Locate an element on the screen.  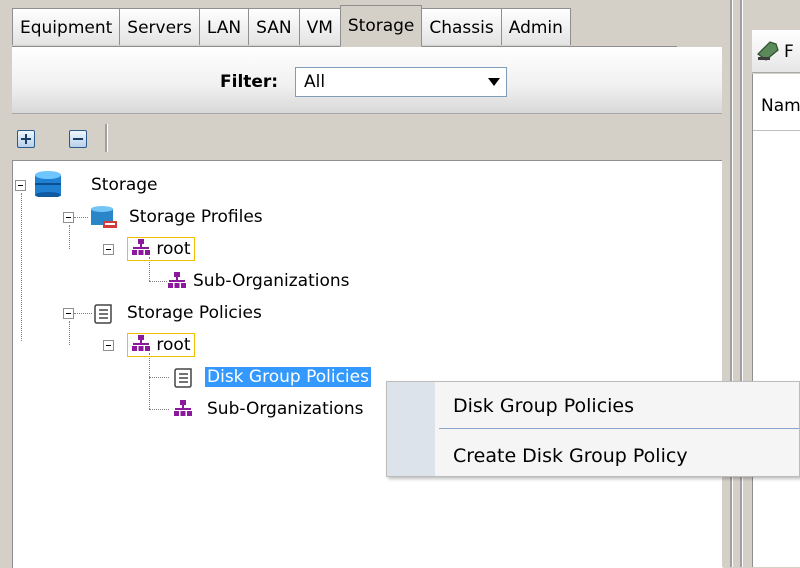
tree-node-label: Storage Policies is located at coordinates (194, 313).